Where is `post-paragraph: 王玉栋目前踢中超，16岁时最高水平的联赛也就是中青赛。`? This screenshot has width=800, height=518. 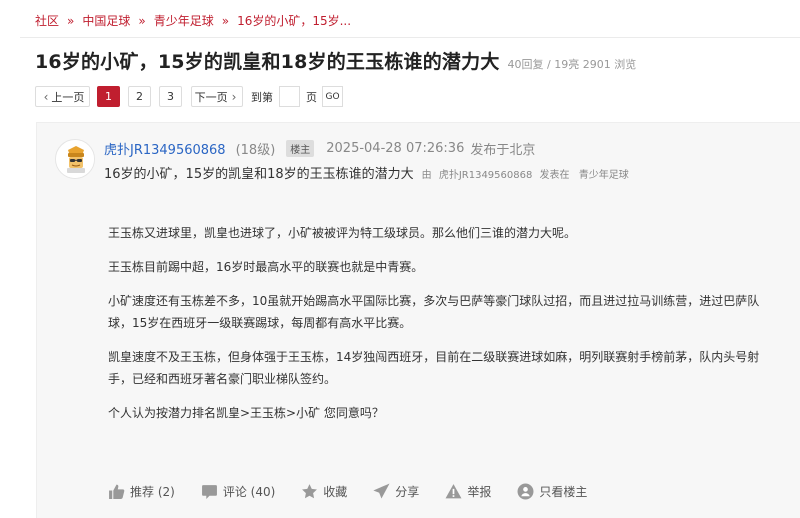
post-paragraph: 王玉栋目前踢中超，16岁时最高水平的联赛也就是中青赛。 is located at coordinates (266, 267).